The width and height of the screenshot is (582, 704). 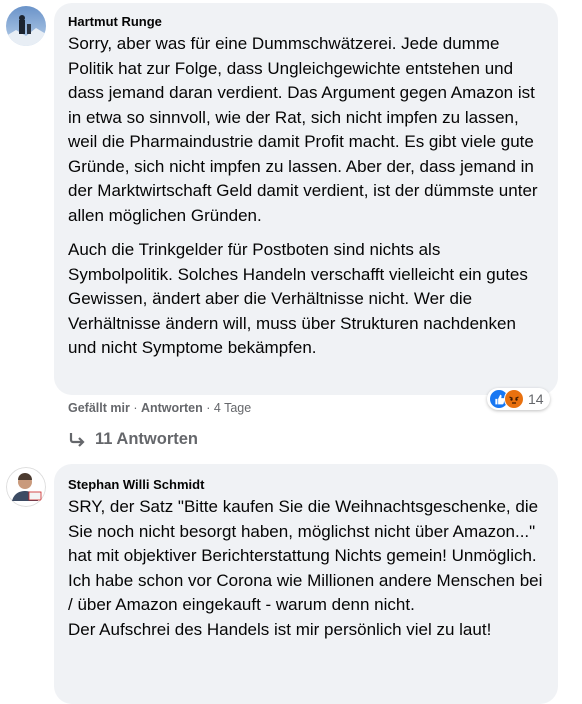 I want to click on replies-count: 11 Antworten, so click(x=146, y=439).